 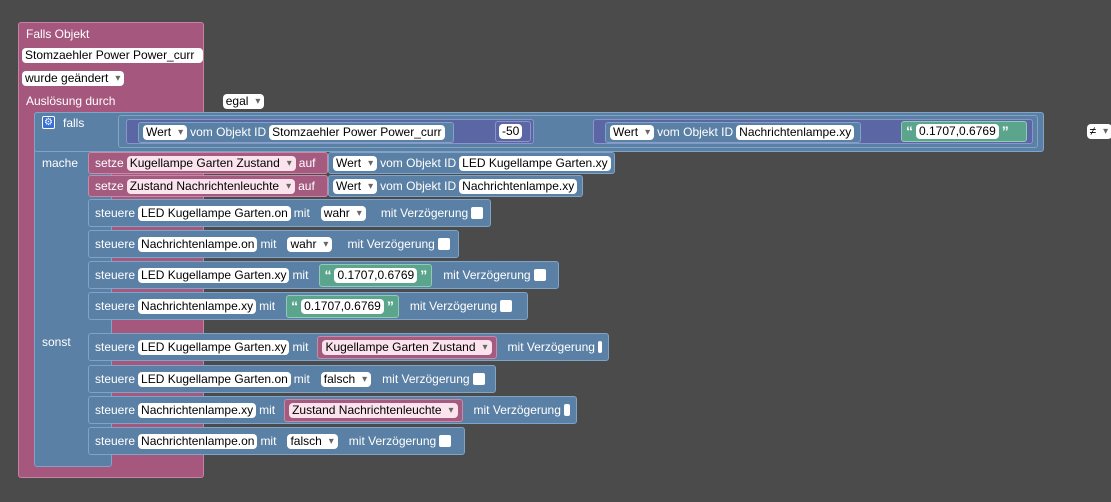 What do you see at coordinates (357, 132) in the screenshot?
I see `object-id-field: Stomzaehler Power Power_curr` at bounding box center [357, 132].